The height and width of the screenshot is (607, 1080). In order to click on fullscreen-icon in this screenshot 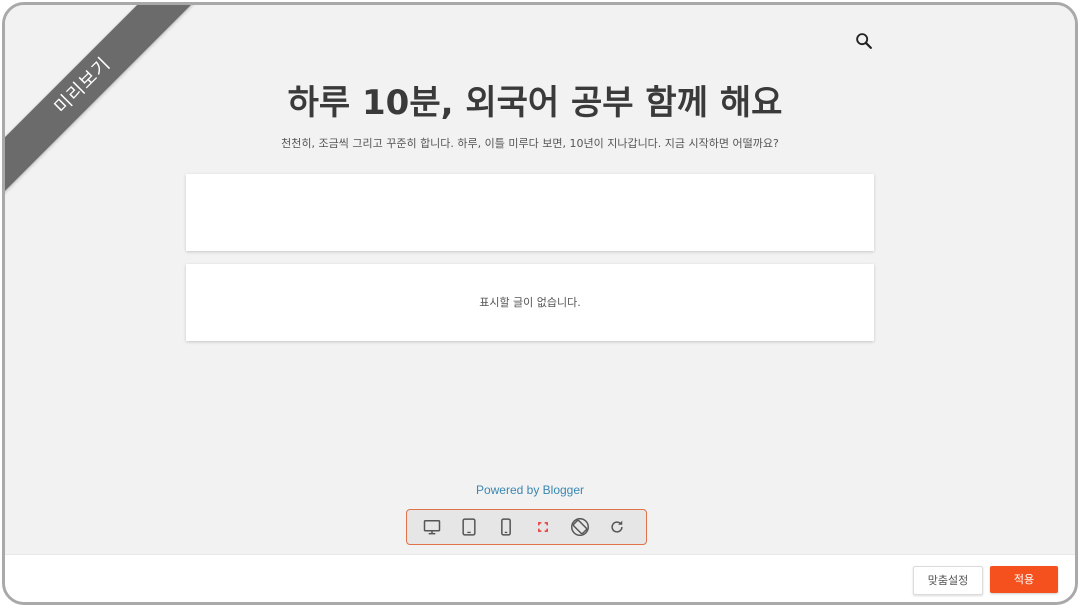, I will do `click(543, 527)`.